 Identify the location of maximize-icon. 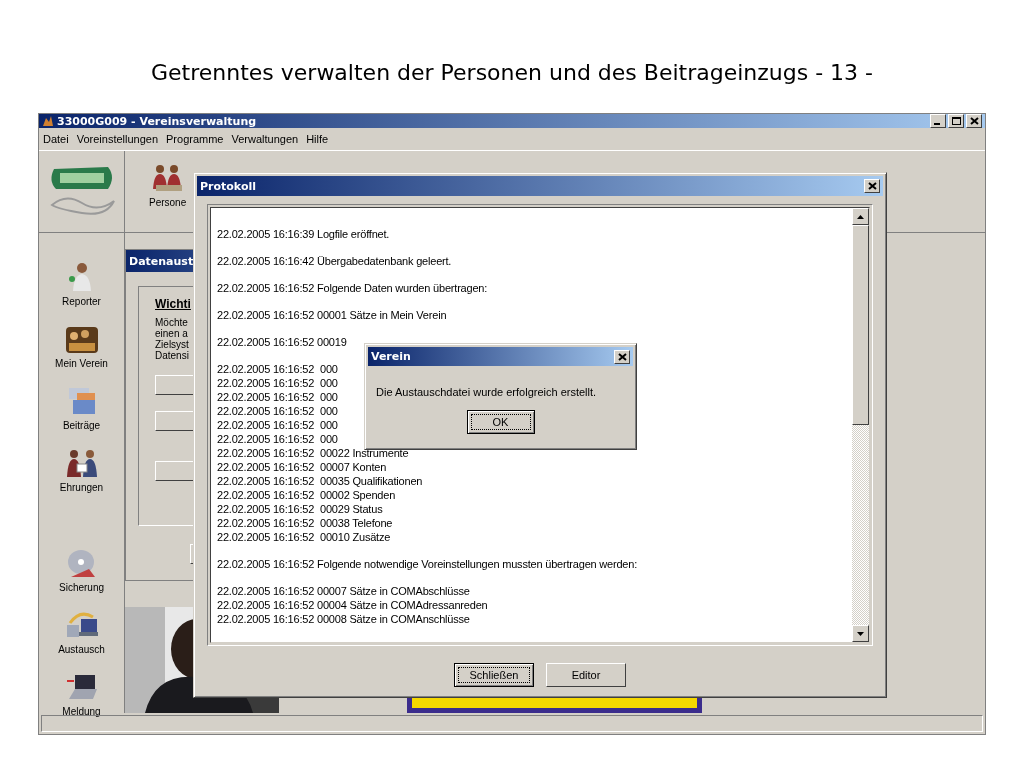
(956, 121).